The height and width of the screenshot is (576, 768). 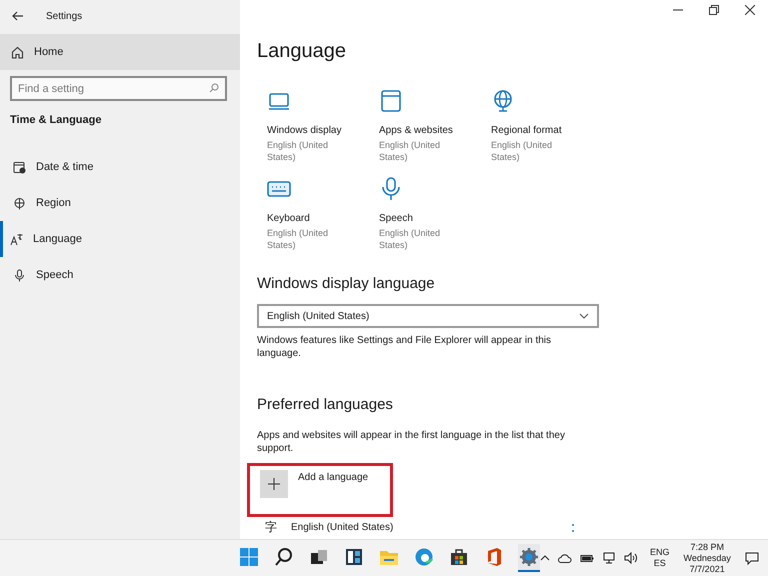 I want to click on home-icon, so click(x=17, y=52).